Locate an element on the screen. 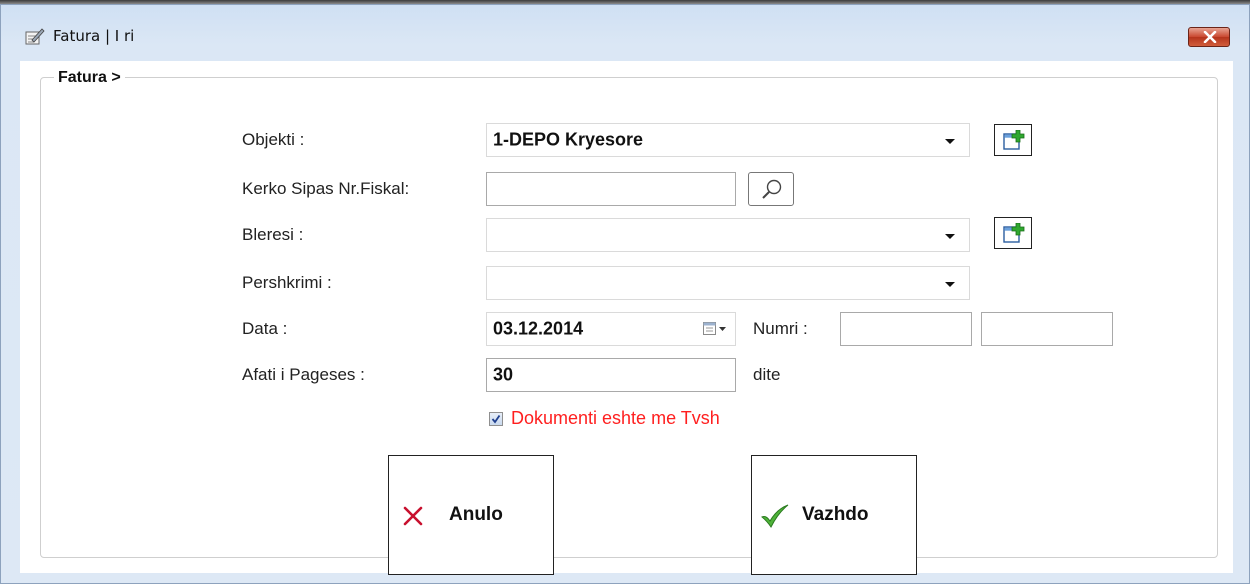 Image resolution: width=1250 pixels, height=584 pixels. pershkrimi-dropdown is located at coordinates (728, 283).